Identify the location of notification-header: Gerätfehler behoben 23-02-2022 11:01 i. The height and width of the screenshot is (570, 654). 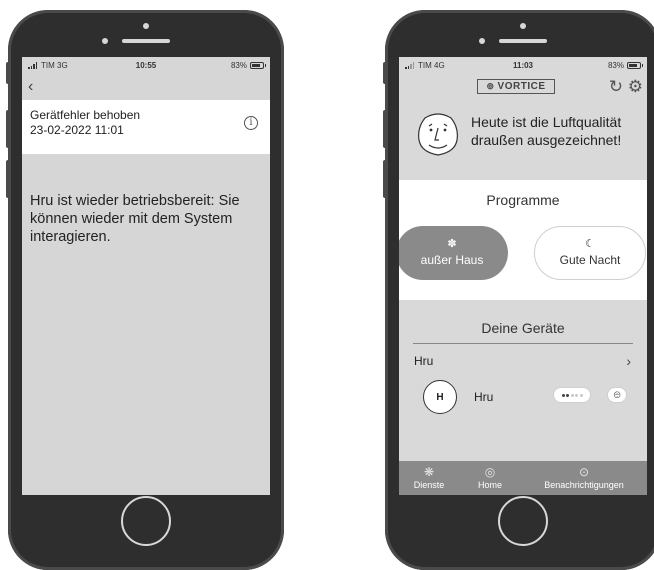
(146, 127).